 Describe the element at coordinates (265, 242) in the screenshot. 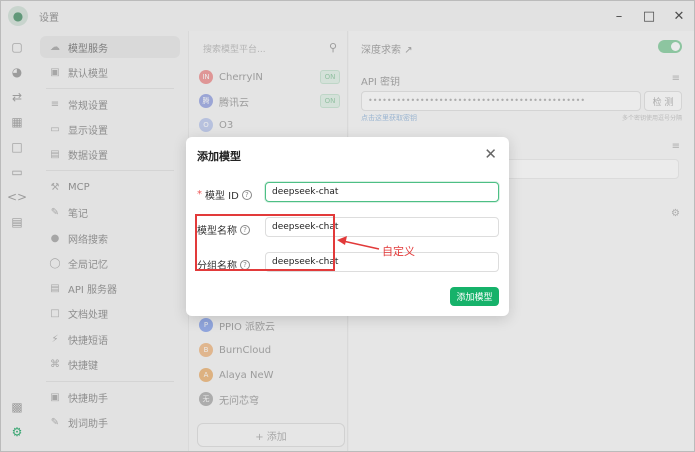

I see `annotation-highlight-box` at that location.